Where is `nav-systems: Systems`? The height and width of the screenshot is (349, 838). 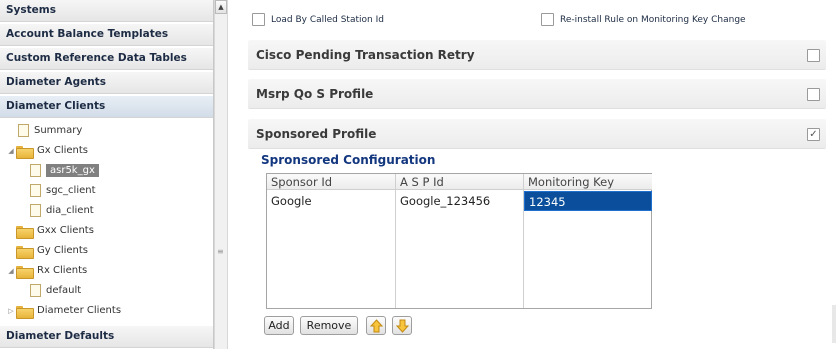
nav-systems: Systems is located at coordinates (106, 11).